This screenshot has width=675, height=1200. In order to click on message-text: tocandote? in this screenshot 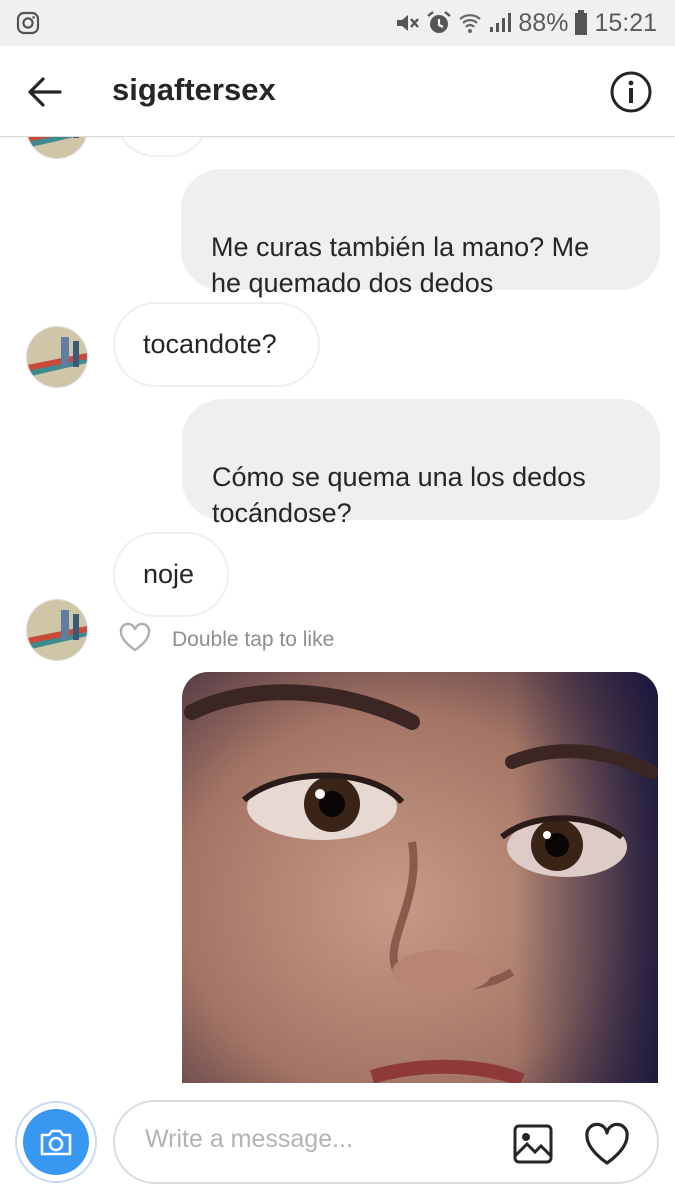, I will do `click(210, 344)`.